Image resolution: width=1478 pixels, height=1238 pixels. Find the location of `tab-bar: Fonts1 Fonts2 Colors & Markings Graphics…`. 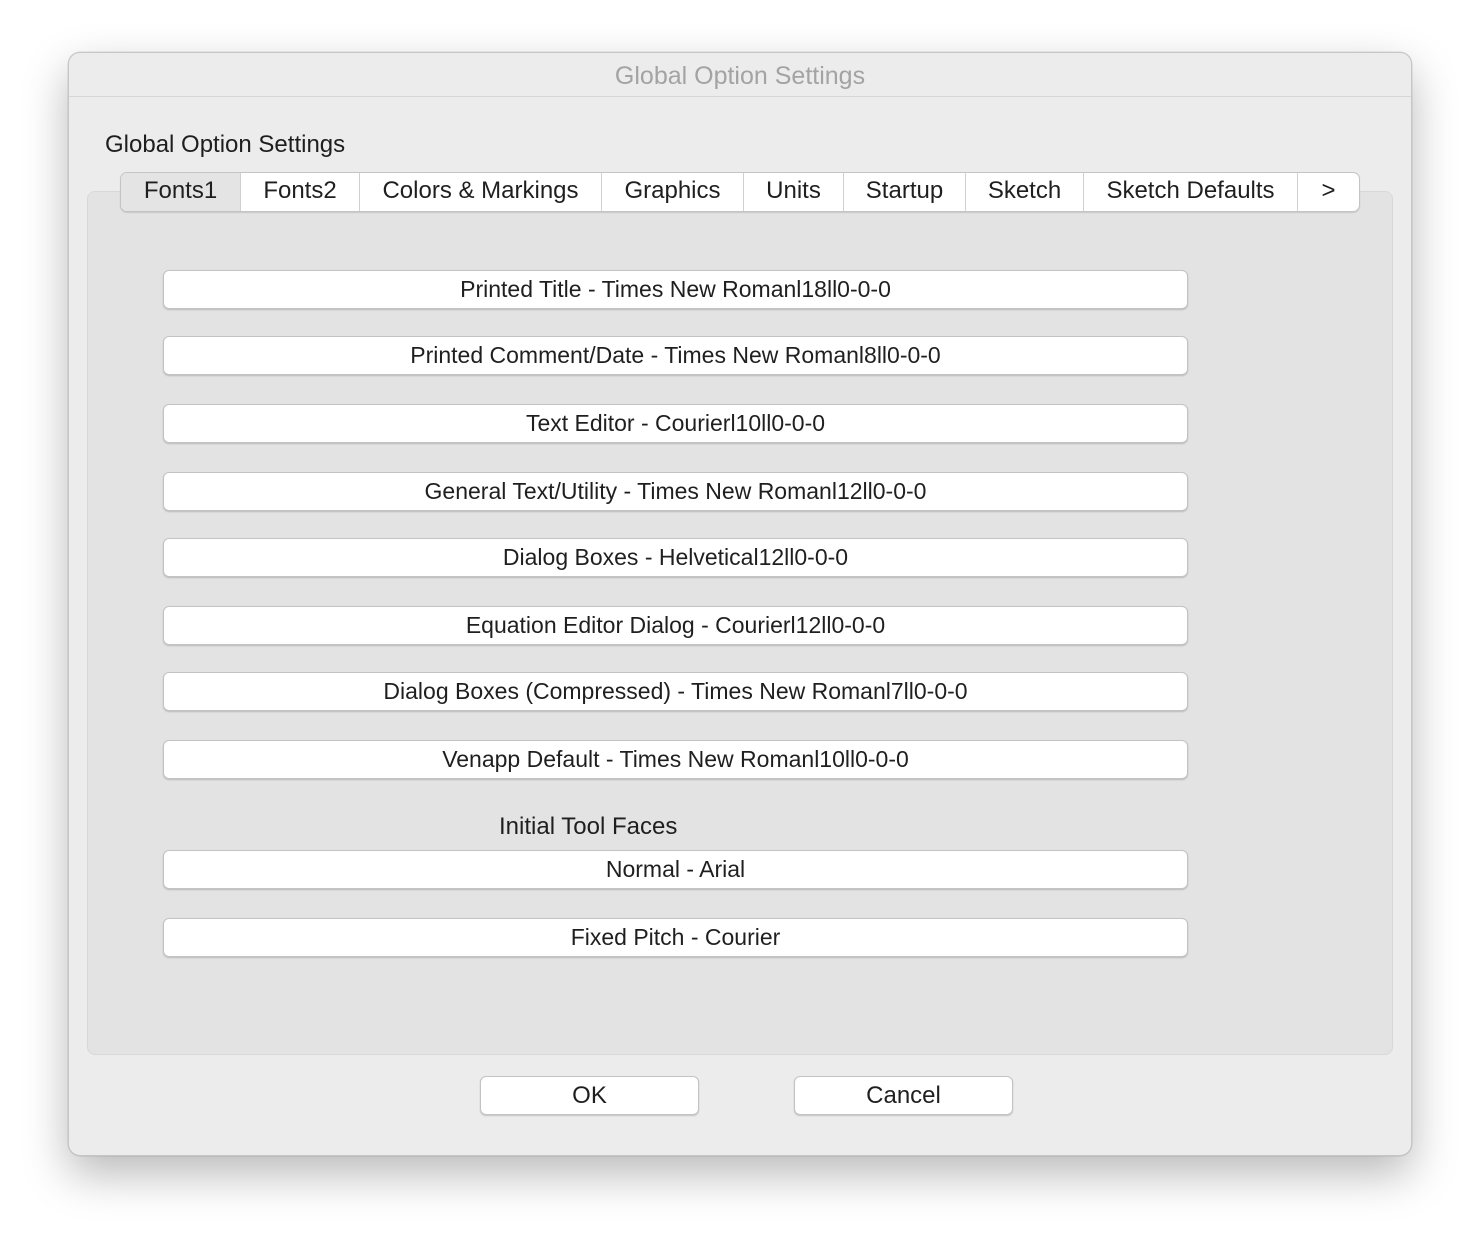

tab-bar: Fonts1 Fonts2 Colors & Markings Graphics… is located at coordinates (740, 192).